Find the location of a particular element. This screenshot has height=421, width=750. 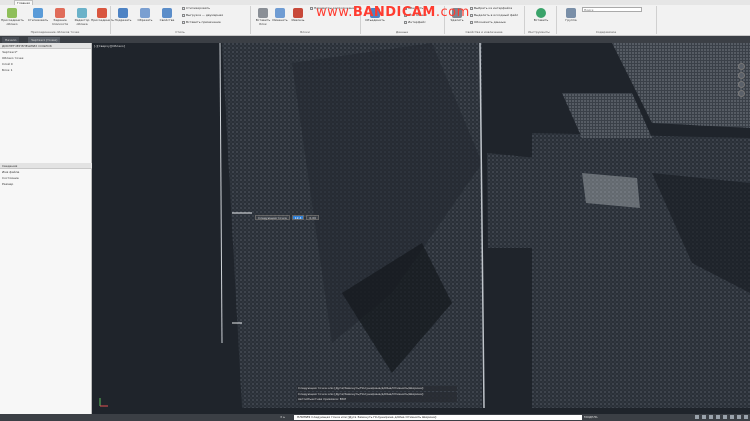

divider is located at coordinates (656, 20).